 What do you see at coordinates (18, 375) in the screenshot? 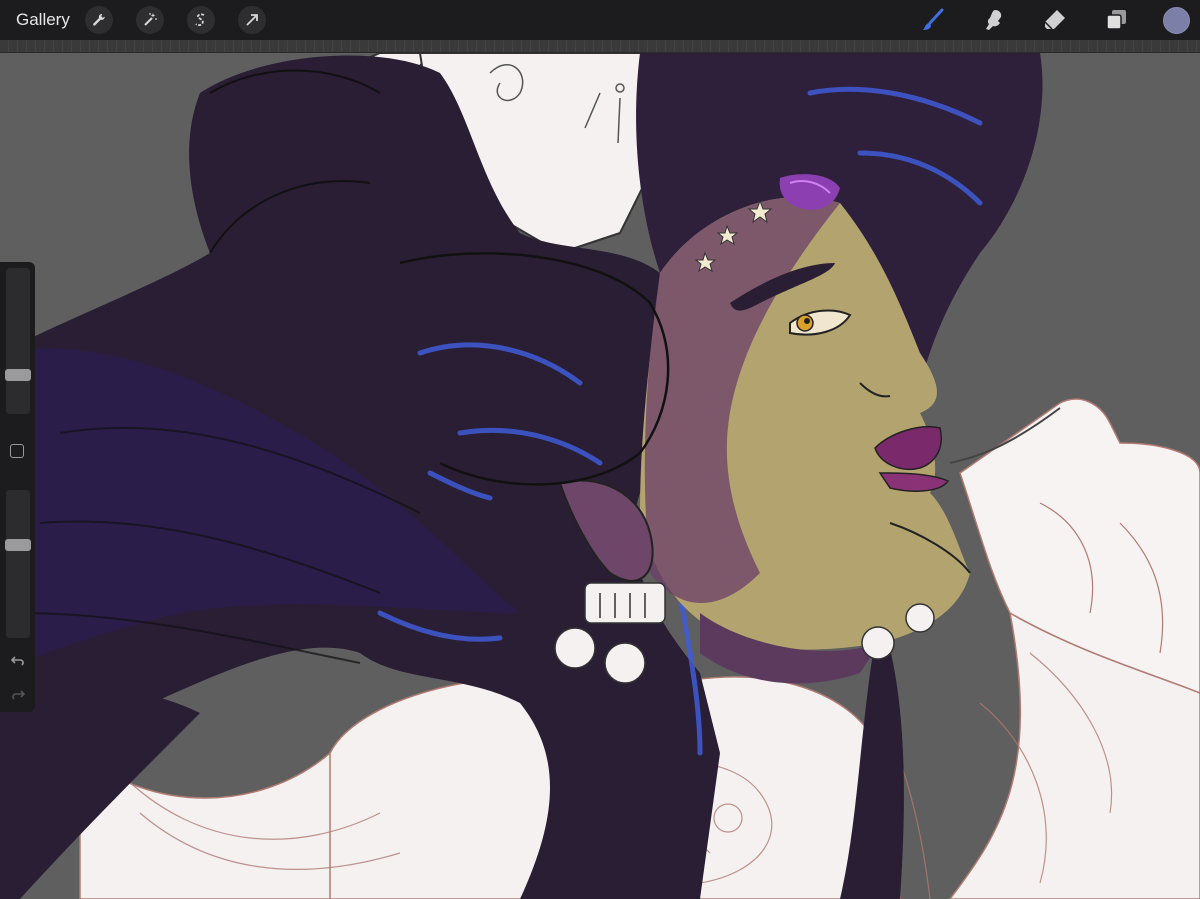
I see `brush-size-handle` at bounding box center [18, 375].